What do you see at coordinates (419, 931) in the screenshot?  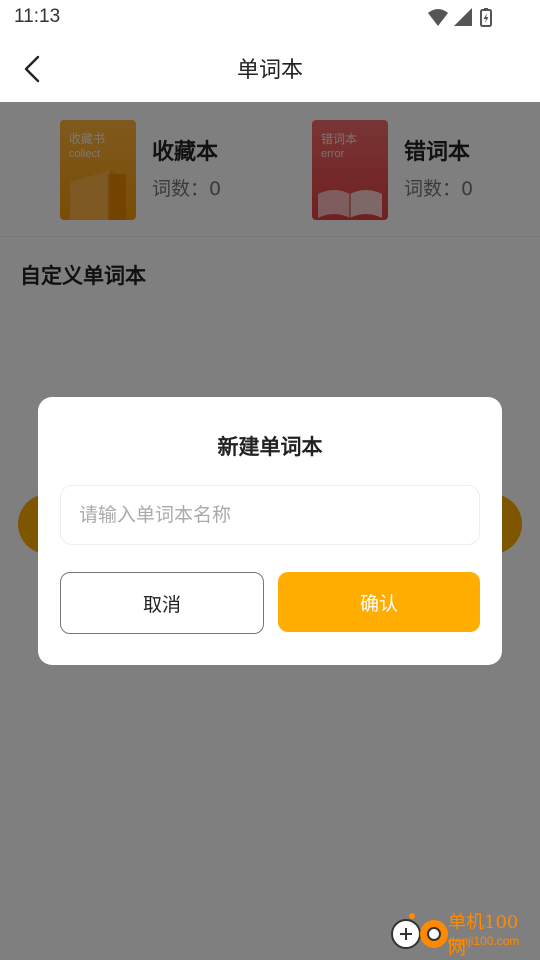 I see `watermark-logo-icon` at bounding box center [419, 931].